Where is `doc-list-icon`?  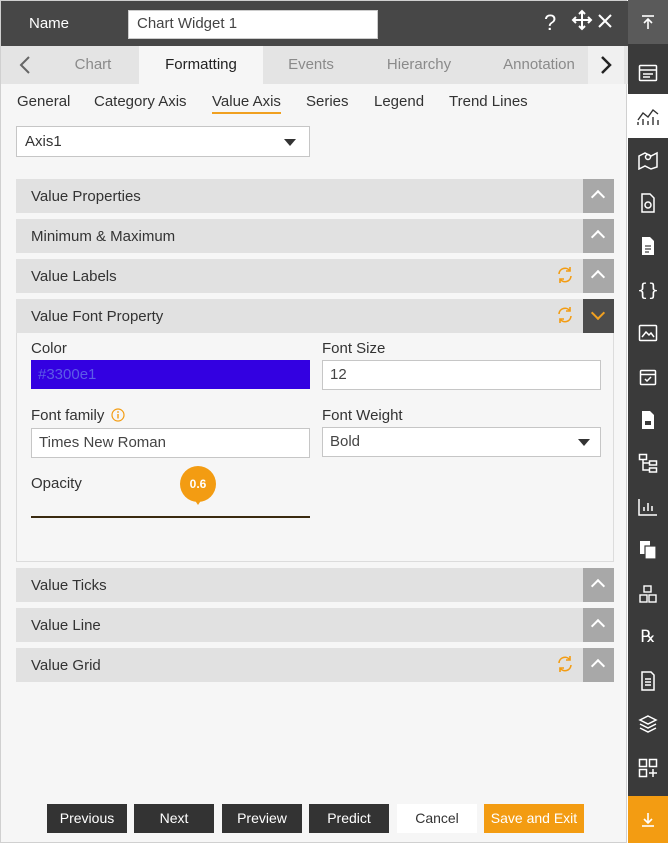
doc-list-icon is located at coordinates (648, 681).